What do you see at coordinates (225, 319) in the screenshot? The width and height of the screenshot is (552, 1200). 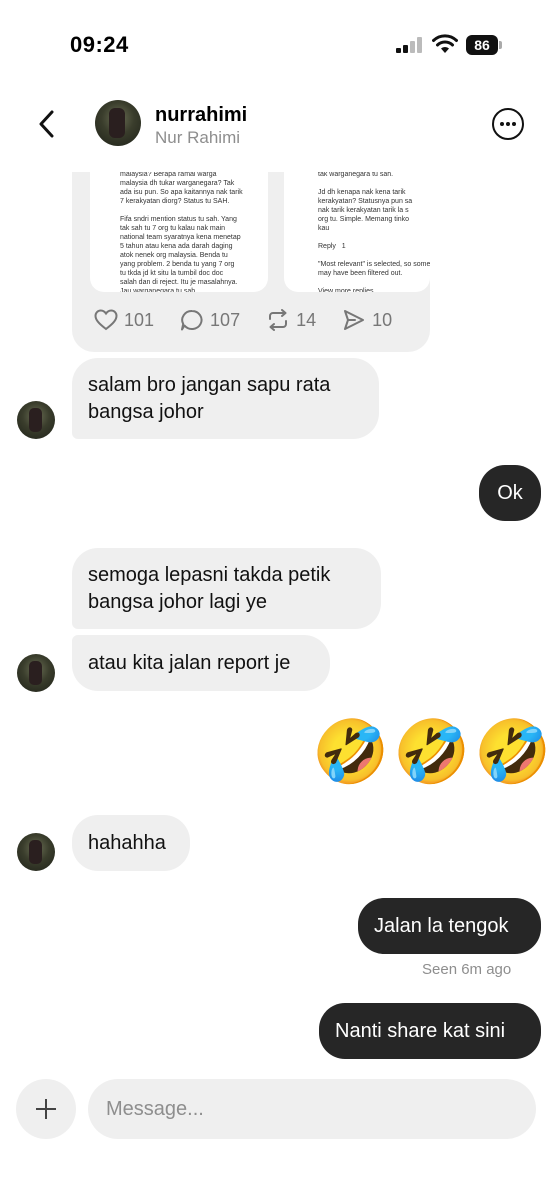 I see `comment-count: 107` at bounding box center [225, 319].